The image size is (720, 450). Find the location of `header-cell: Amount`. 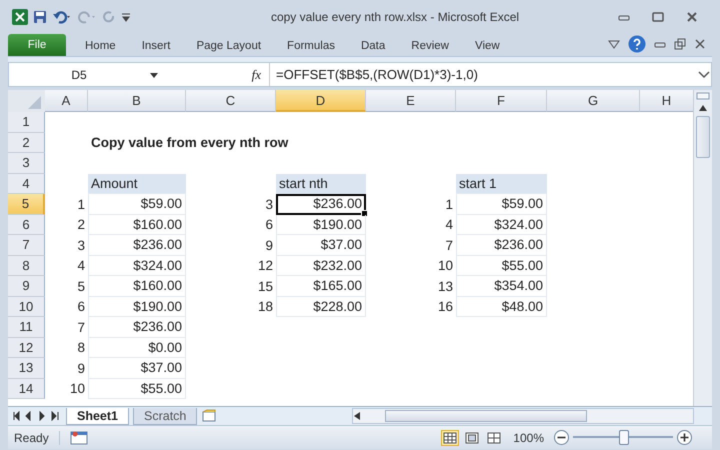

header-cell: Amount is located at coordinates (137, 184).